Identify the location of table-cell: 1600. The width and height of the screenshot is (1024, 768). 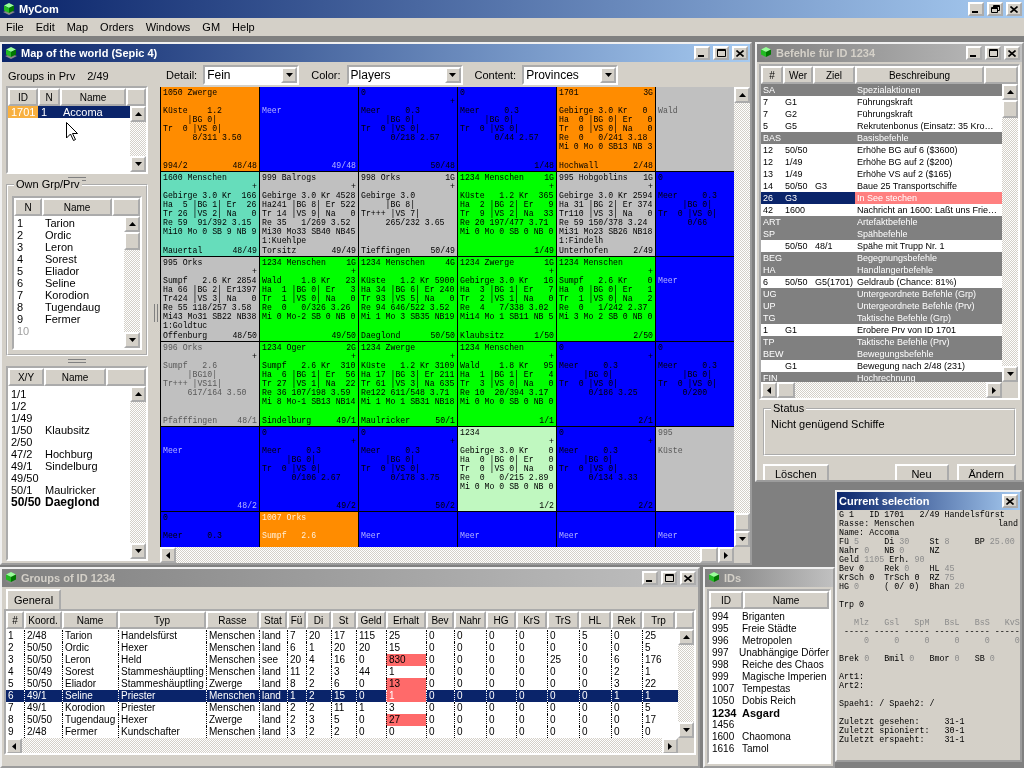
(798, 210).